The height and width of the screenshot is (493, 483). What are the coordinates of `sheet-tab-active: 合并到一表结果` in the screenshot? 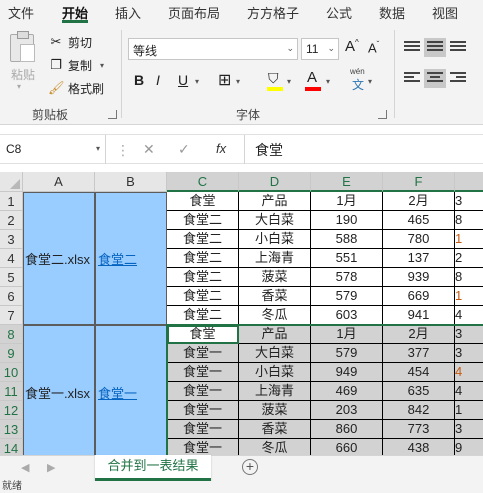 It's located at (153, 468).